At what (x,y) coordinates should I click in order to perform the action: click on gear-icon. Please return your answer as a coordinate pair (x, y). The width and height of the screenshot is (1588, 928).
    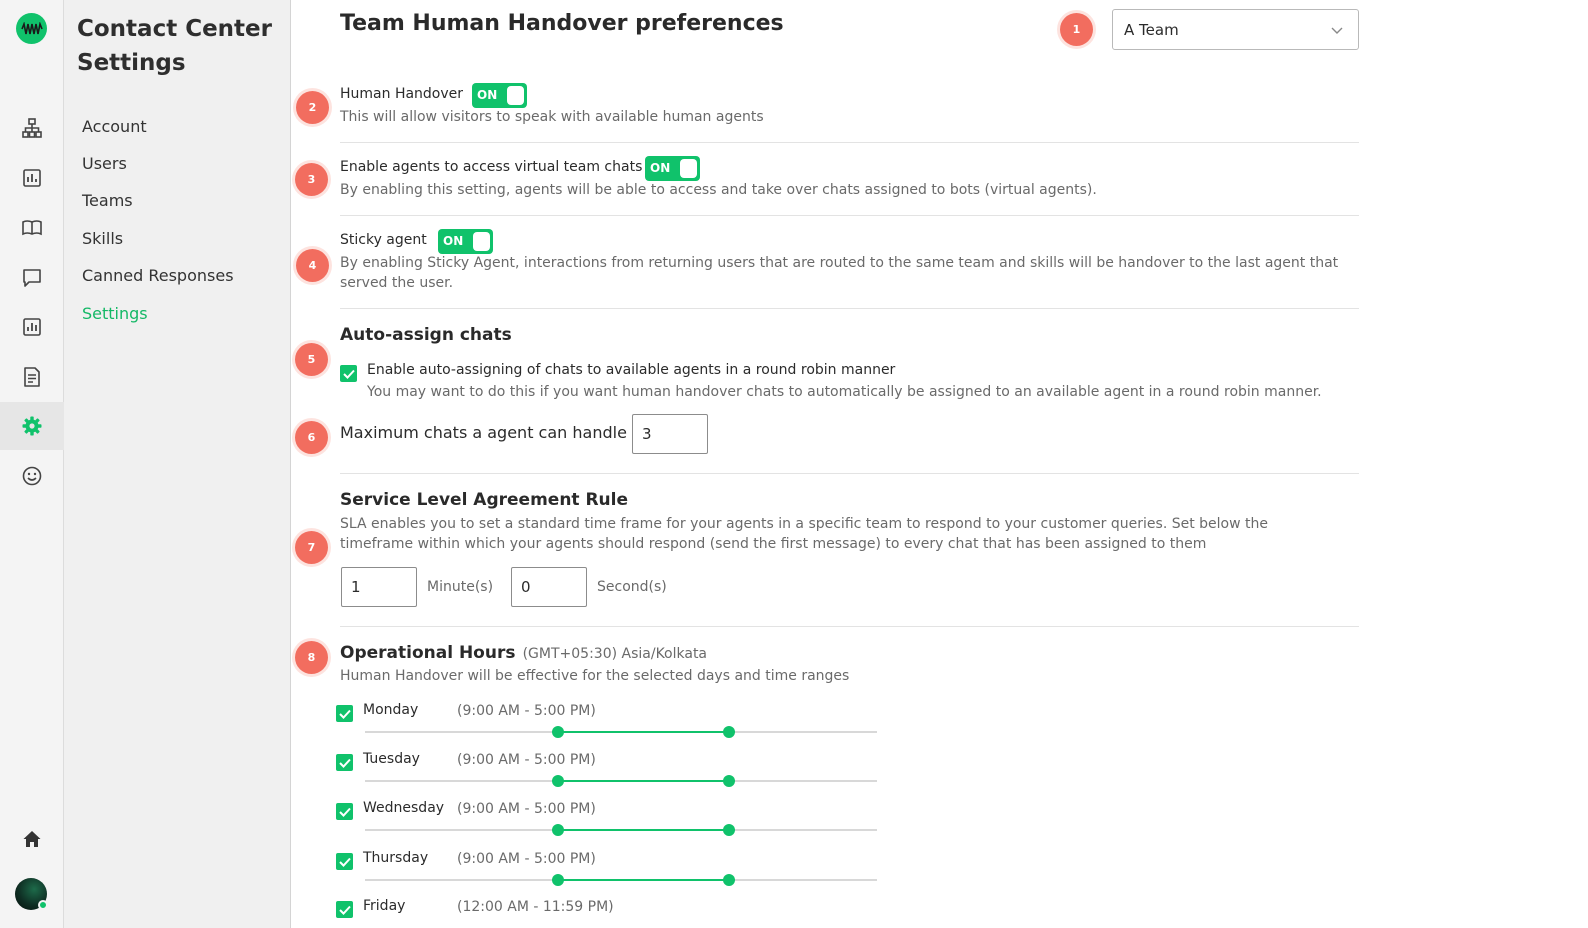
    Looking at the image, I should click on (32, 426).